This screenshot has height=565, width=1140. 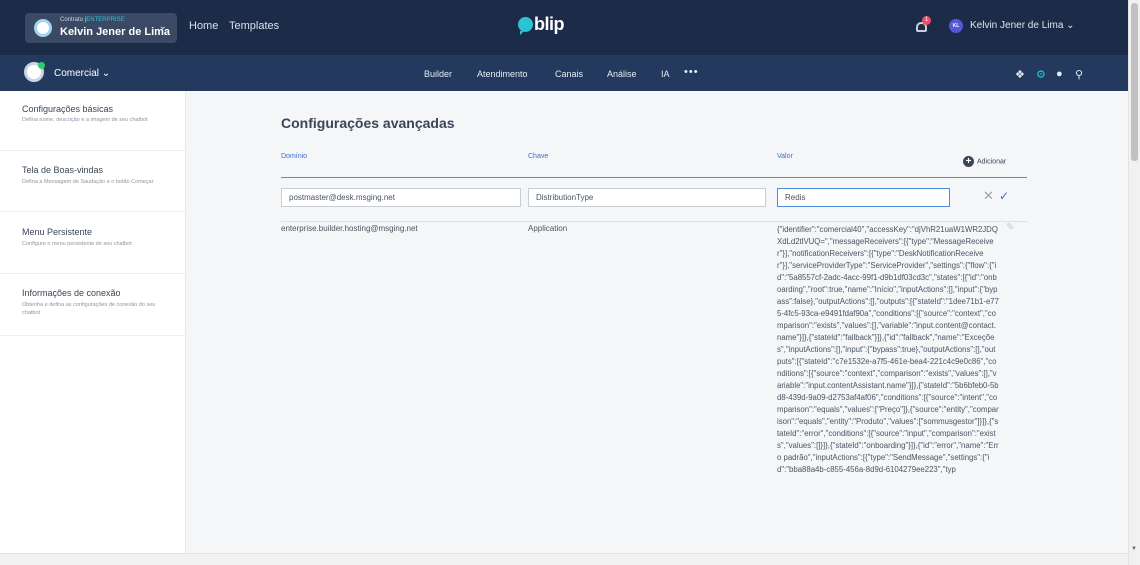 I want to click on scroll-down-arrow-icon: ▼, so click(x=1134, y=549).